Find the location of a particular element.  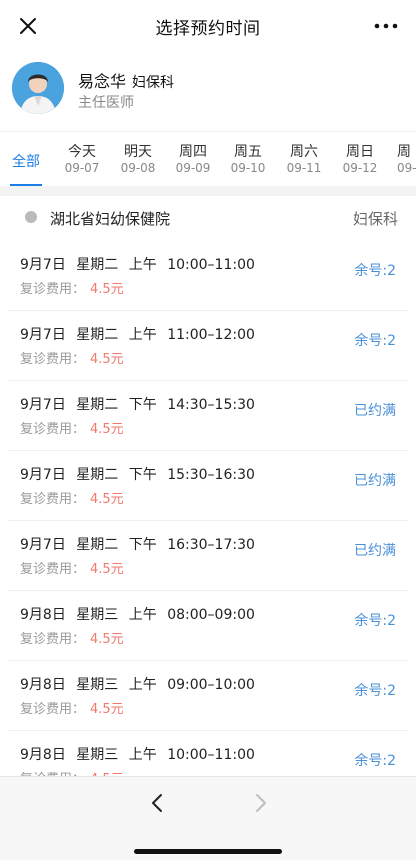

slot-time: 9月8日 星期三 上午 10:00–11:00 is located at coordinates (137, 755).